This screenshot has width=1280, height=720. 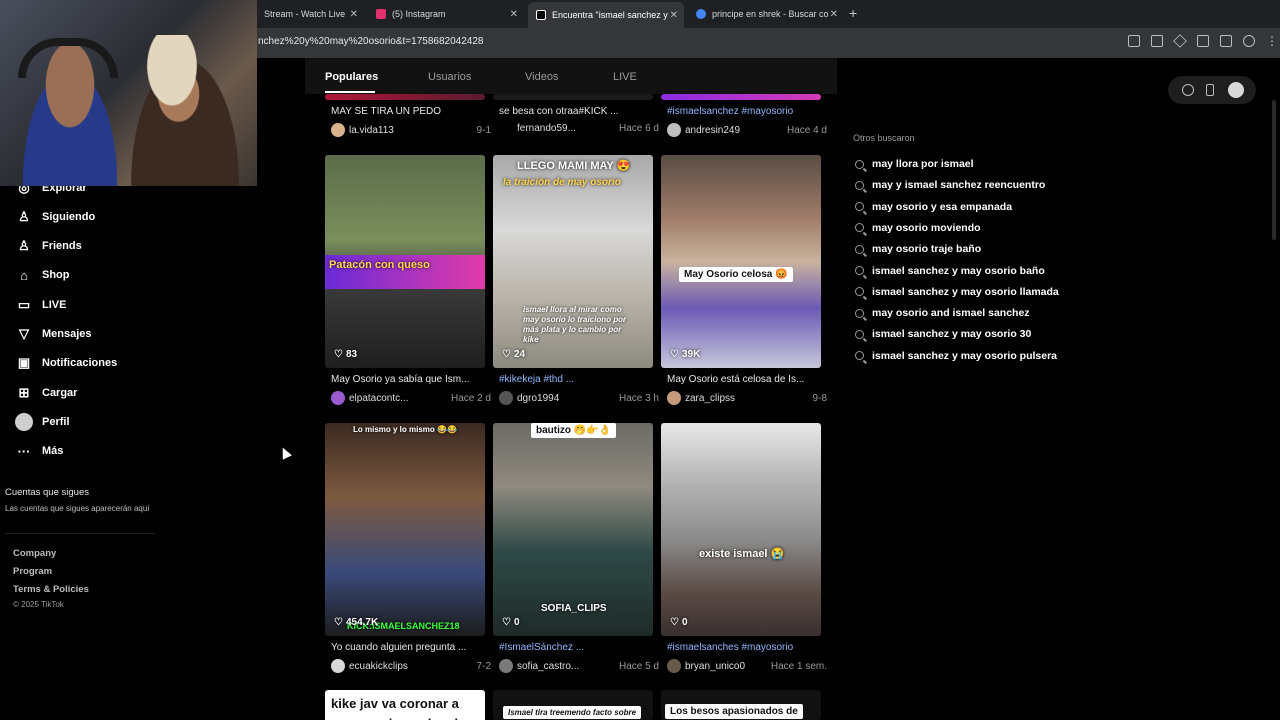 I want to click on browser-tab-instagram: (5) Instagram ✕, so click(x=446, y=14).